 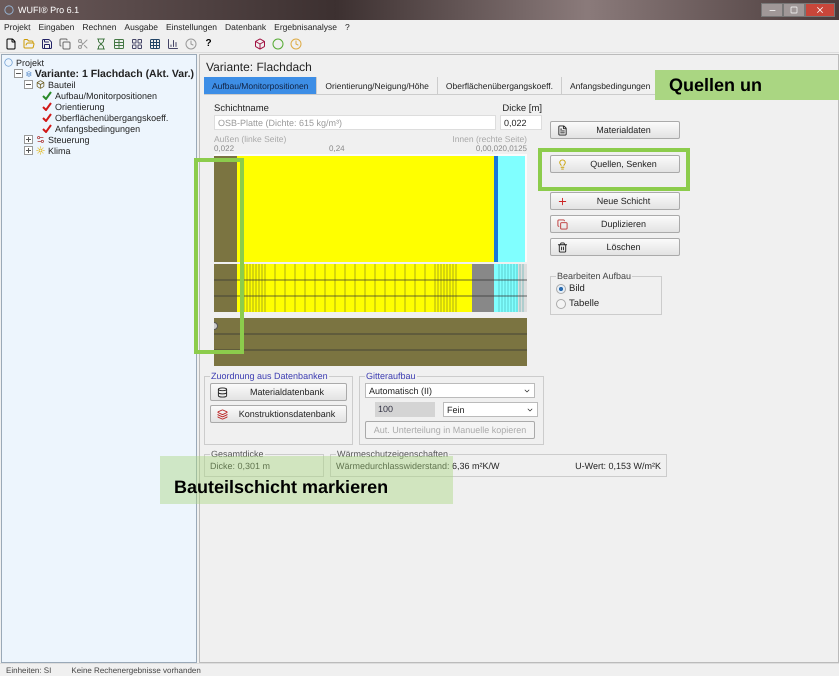 I want to click on group-title: Gitteraufbau, so click(x=391, y=376).